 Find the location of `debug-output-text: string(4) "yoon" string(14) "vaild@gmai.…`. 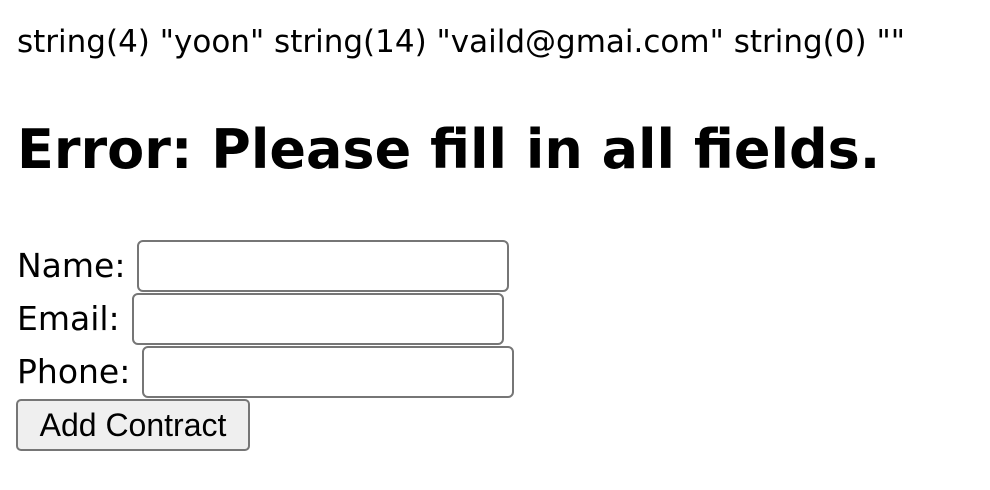

debug-output-text: string(4) "yoon" string(14) "vaild@gmai.… is located at coordinates (461, 42).